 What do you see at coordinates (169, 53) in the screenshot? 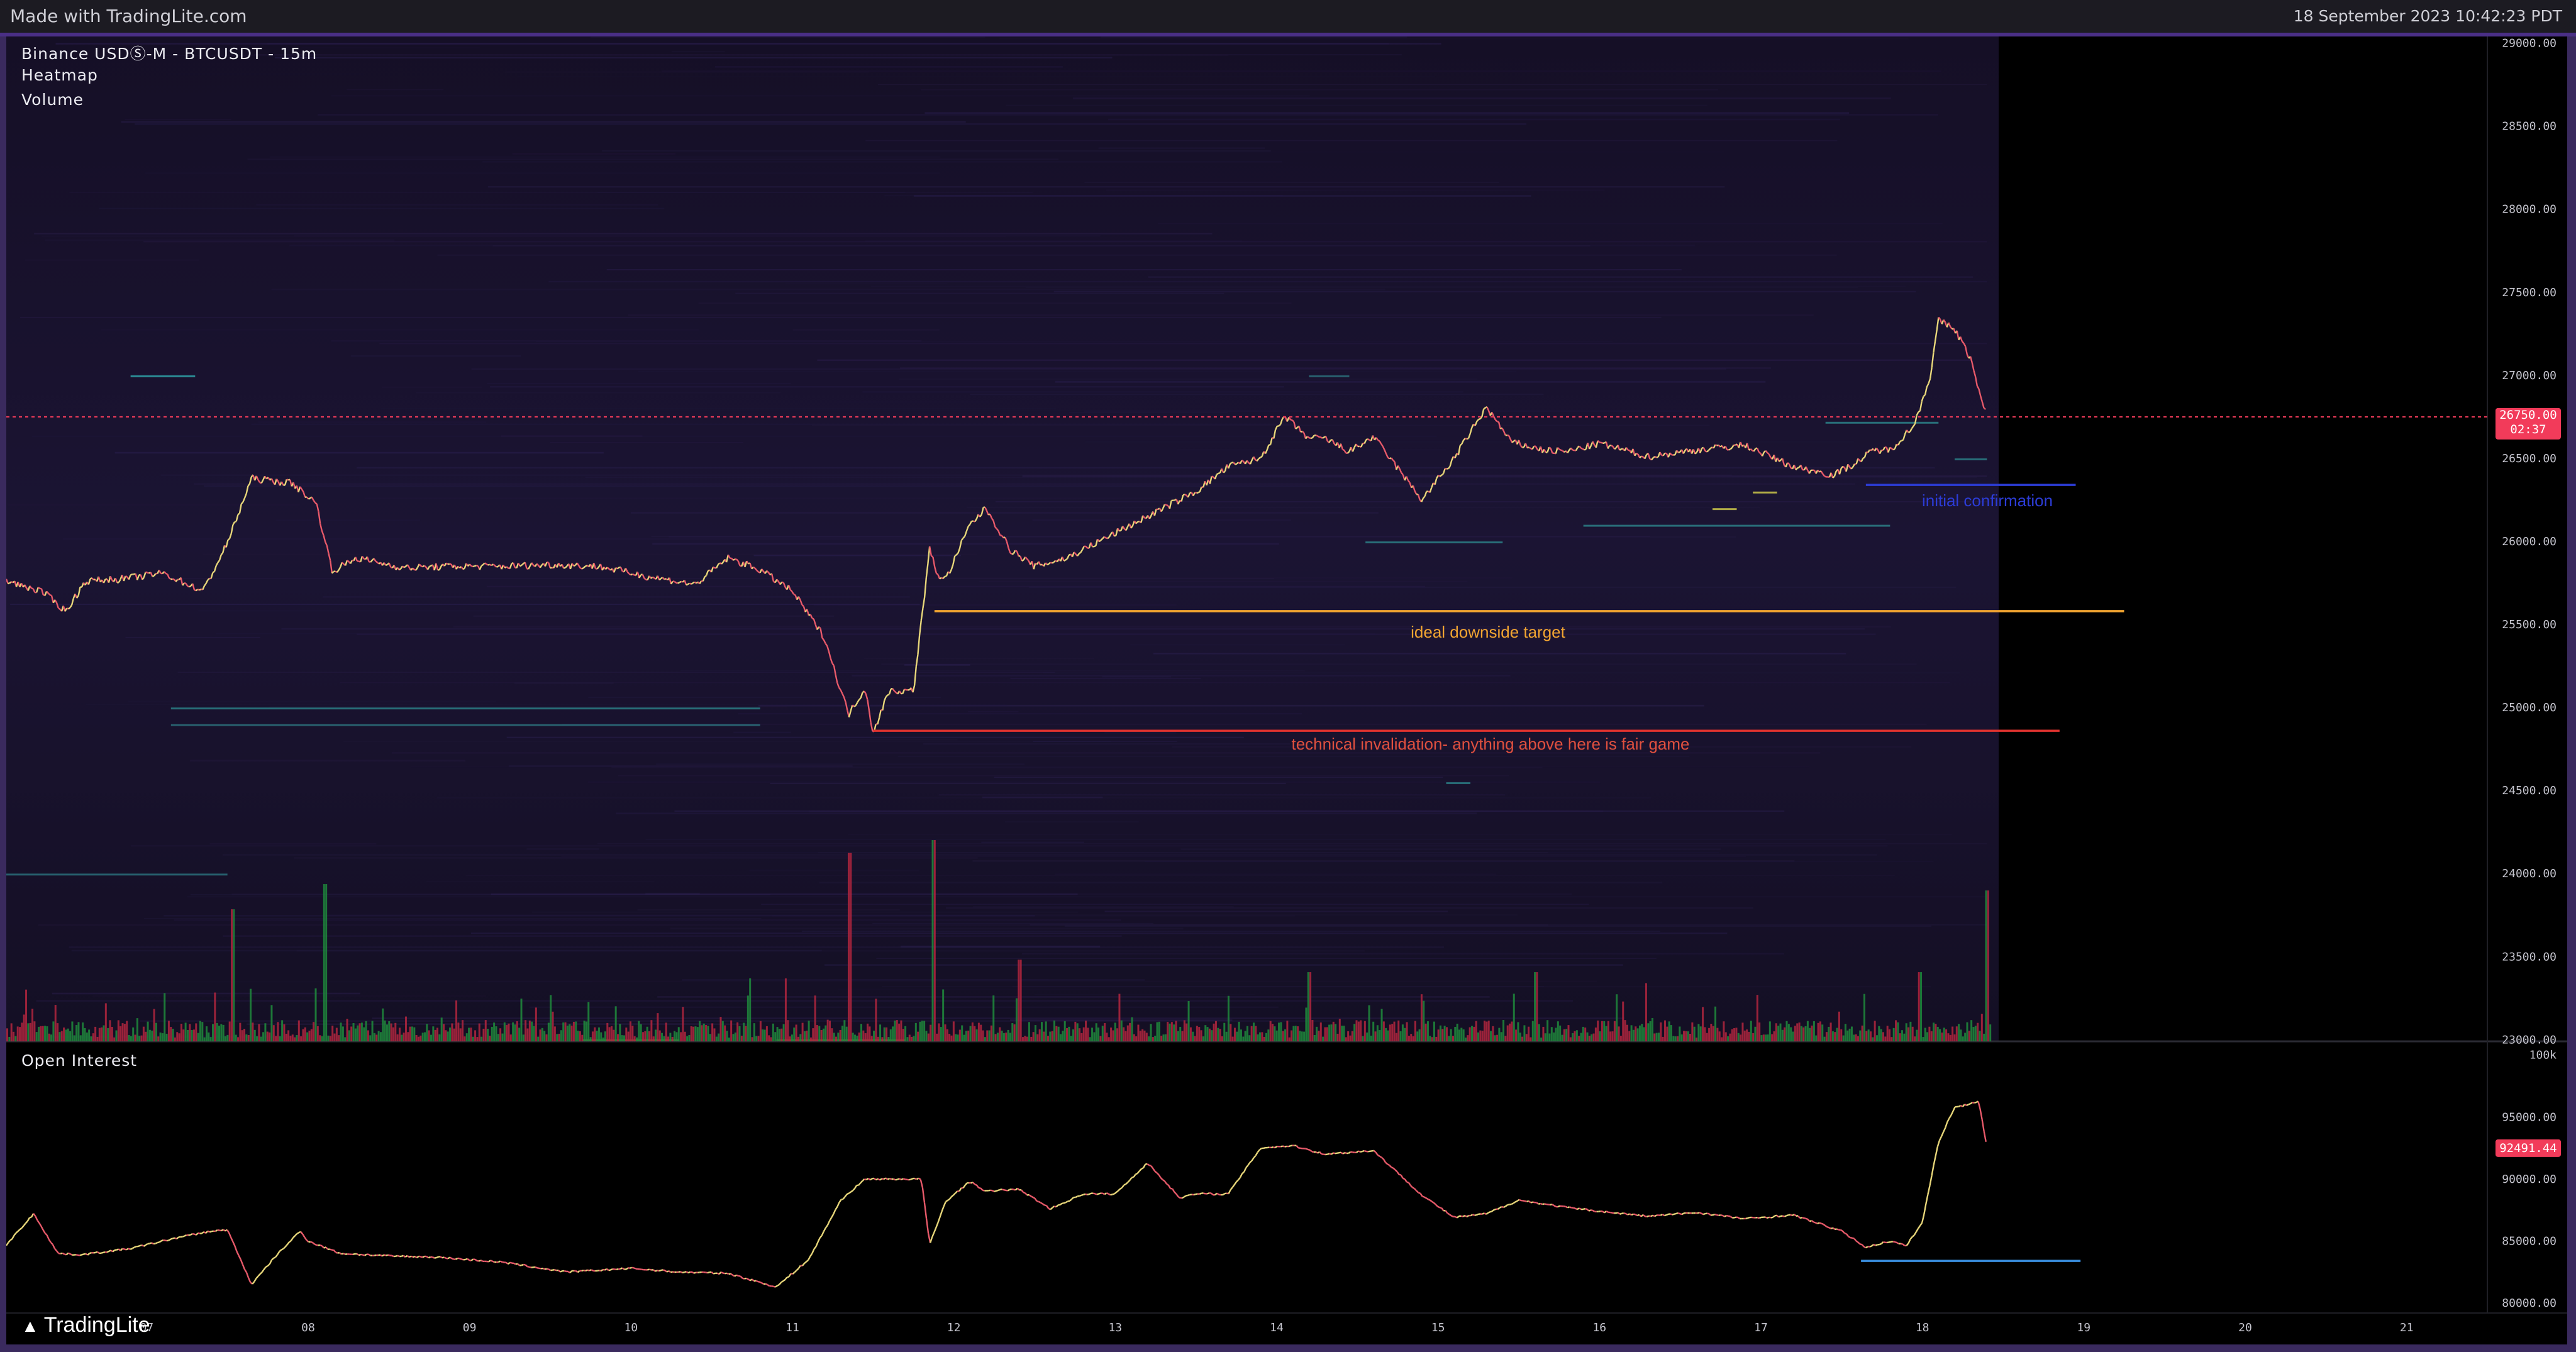
I see `symbol-legend: Binance USDⓈ-M - BTCUSDT - 15m` at bounding box center [169, 53].